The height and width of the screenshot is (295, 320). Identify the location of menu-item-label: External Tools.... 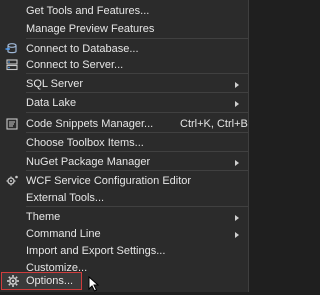
(65, 198).